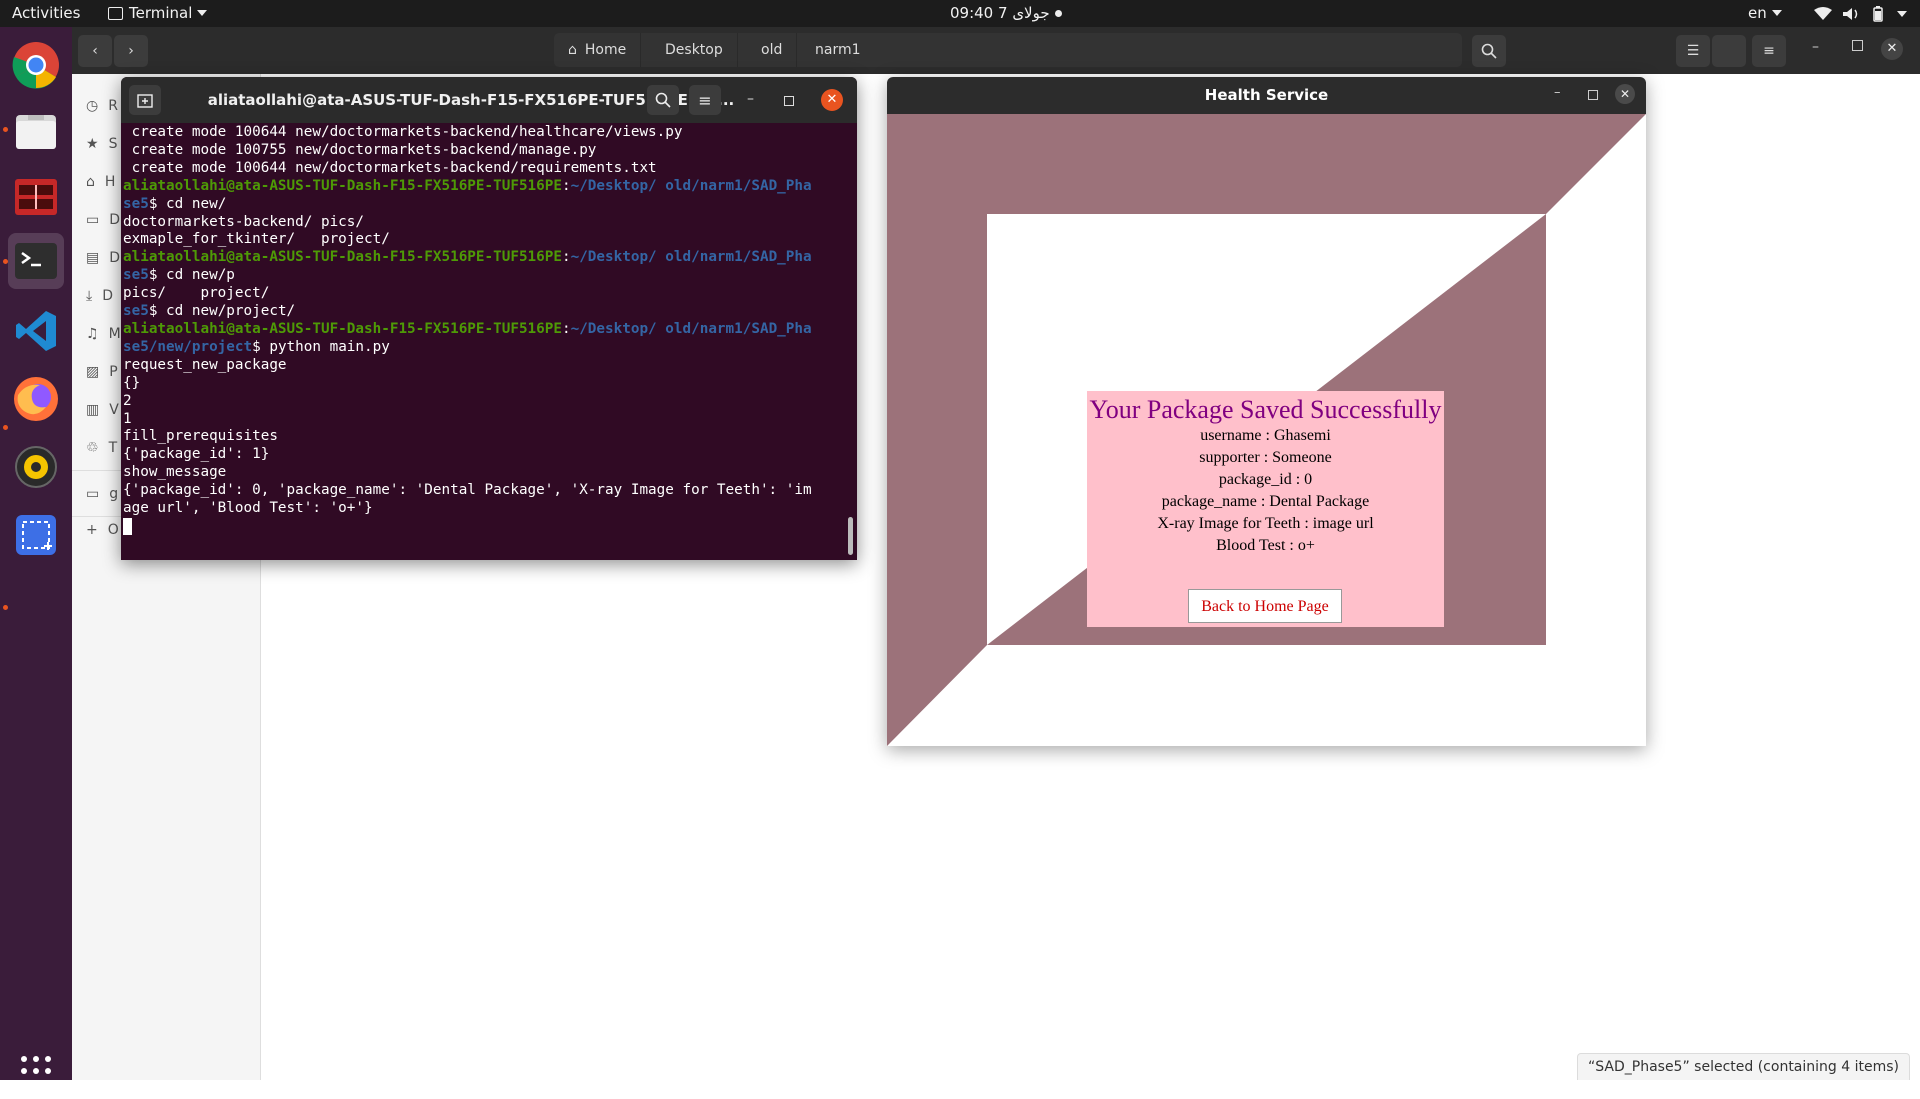  I want to click on breadcrumb-narm1: narm1, so click(838, 50).